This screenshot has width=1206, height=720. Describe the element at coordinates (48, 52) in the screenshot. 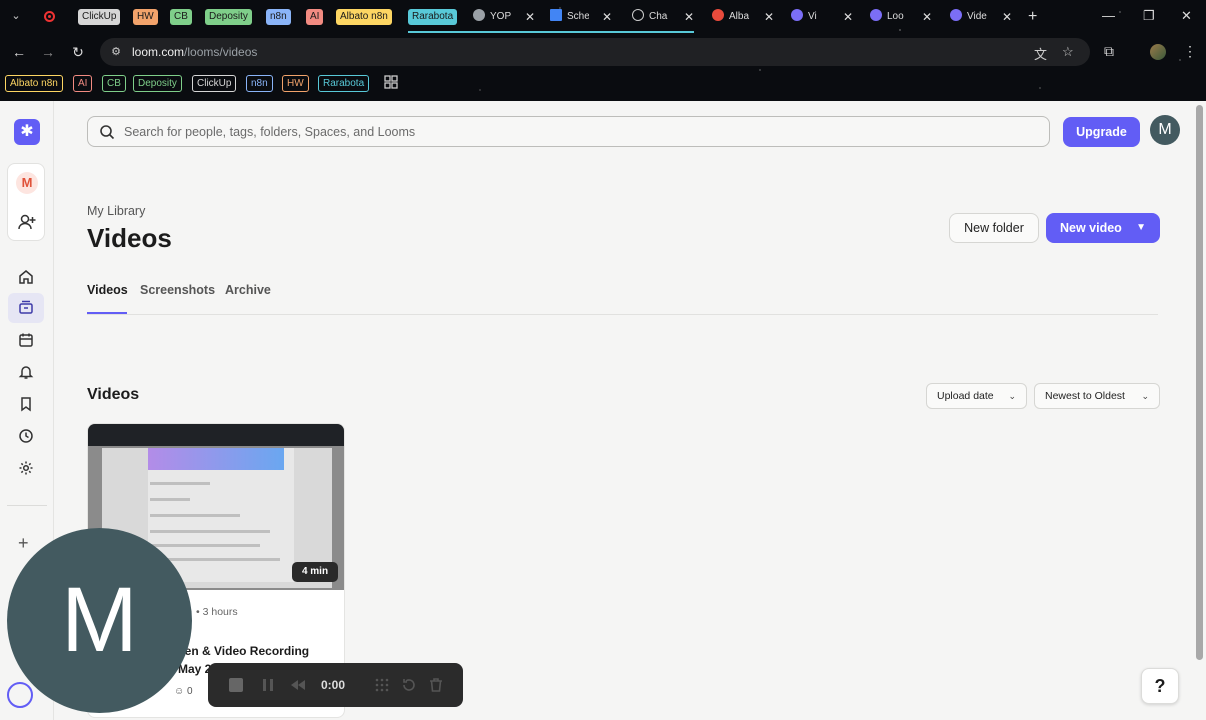

I see `forward-icon: →` at that location.